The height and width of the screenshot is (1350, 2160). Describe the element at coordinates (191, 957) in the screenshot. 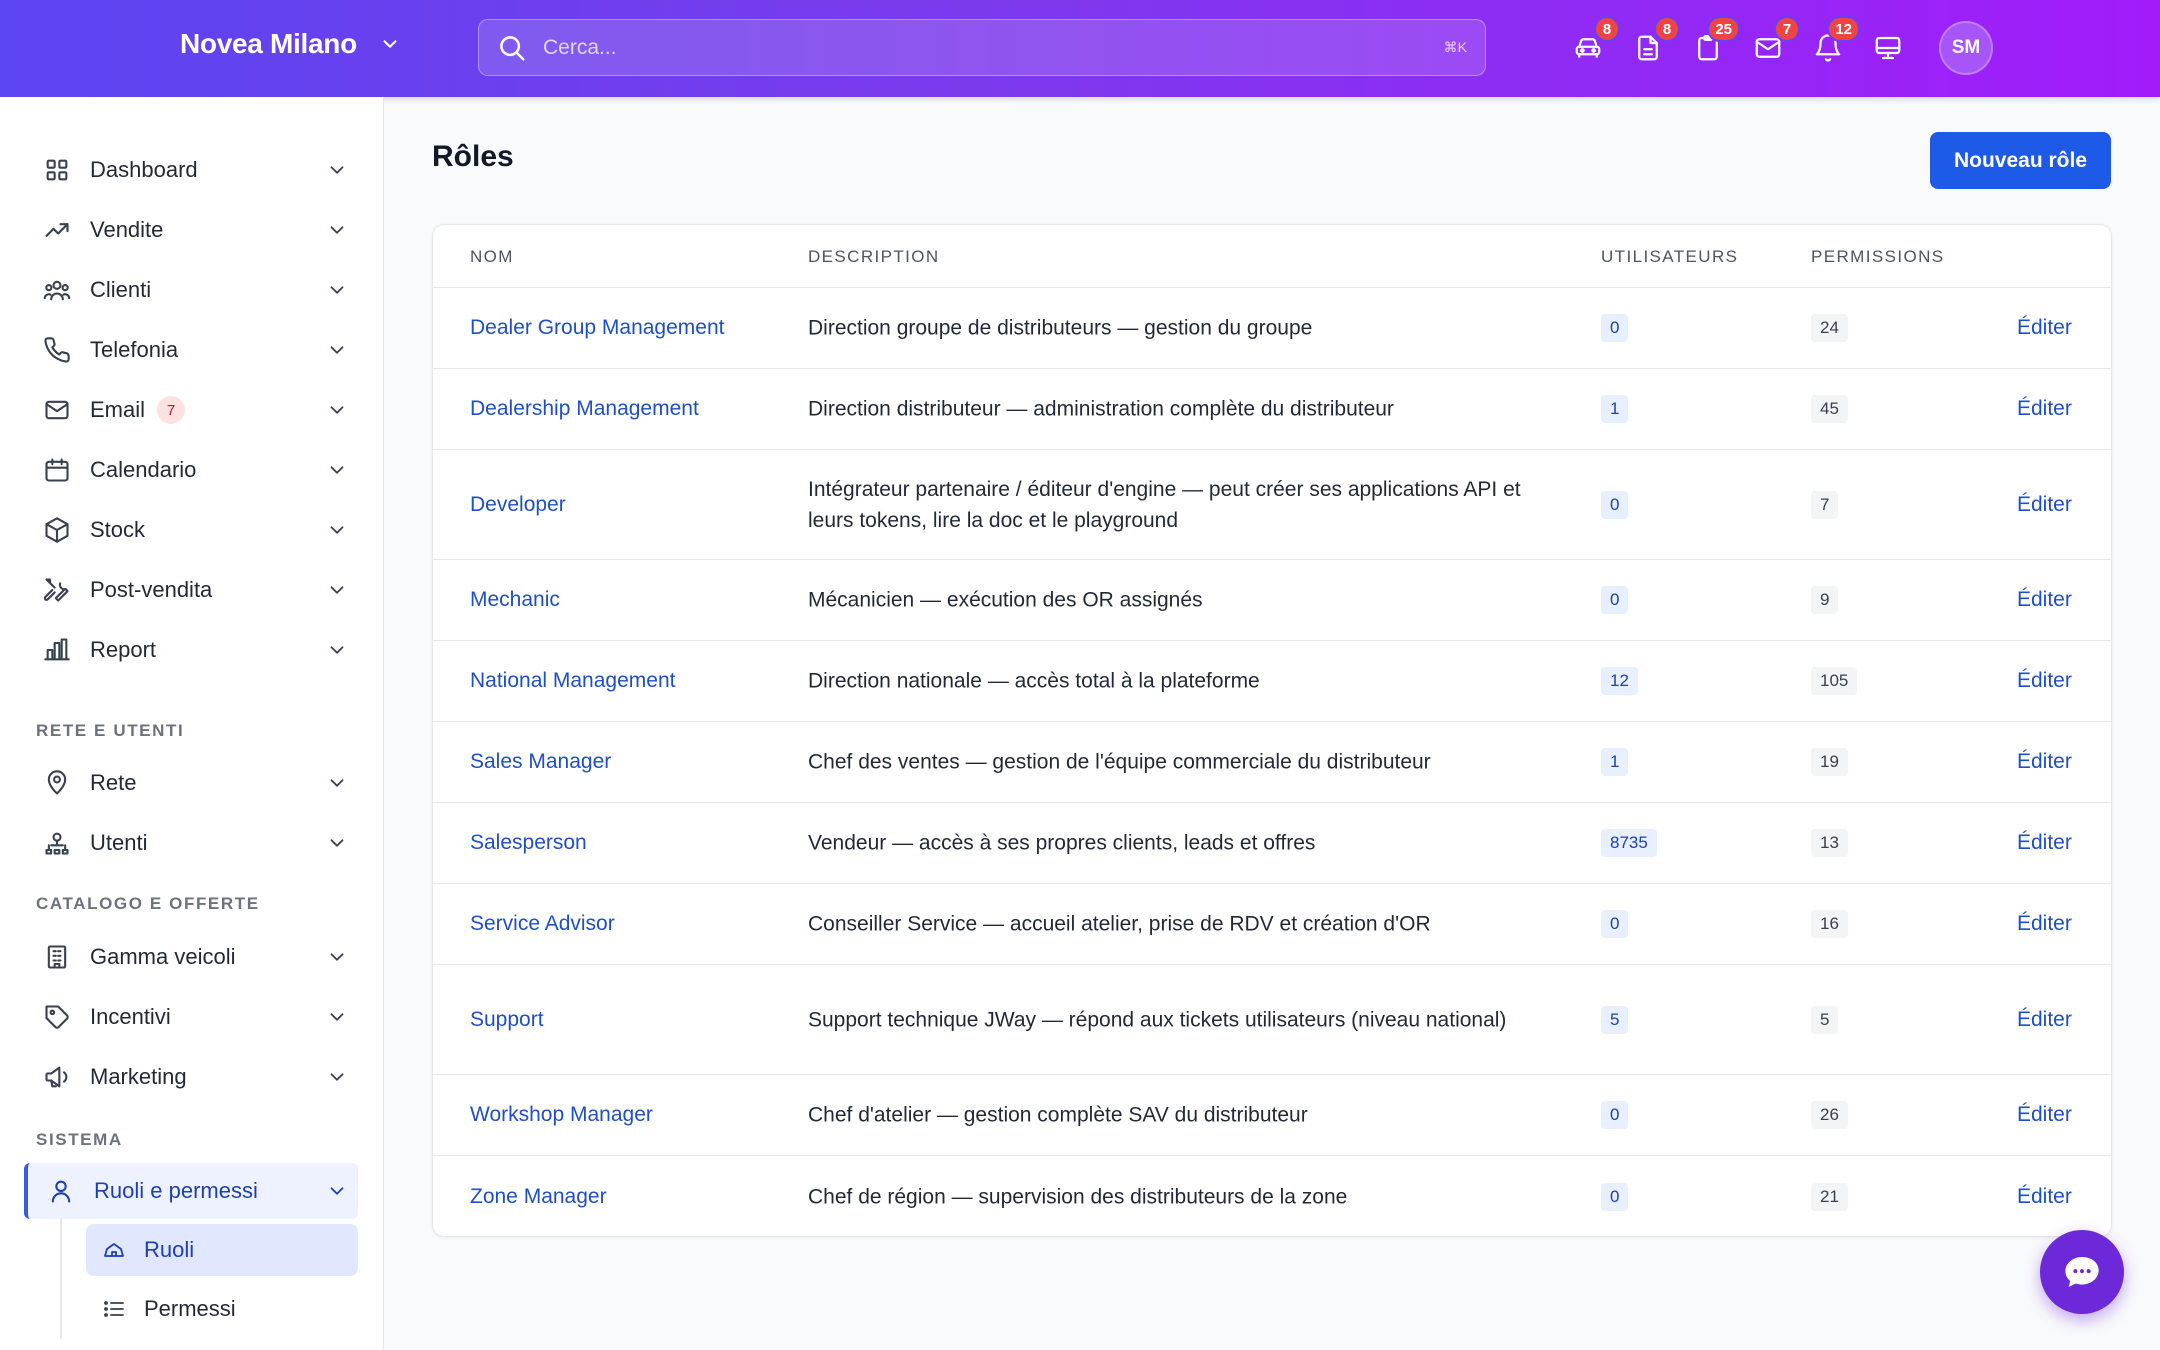

I see `sidebar-item-gamma-veicoli: Gamma veicoli` at that location.